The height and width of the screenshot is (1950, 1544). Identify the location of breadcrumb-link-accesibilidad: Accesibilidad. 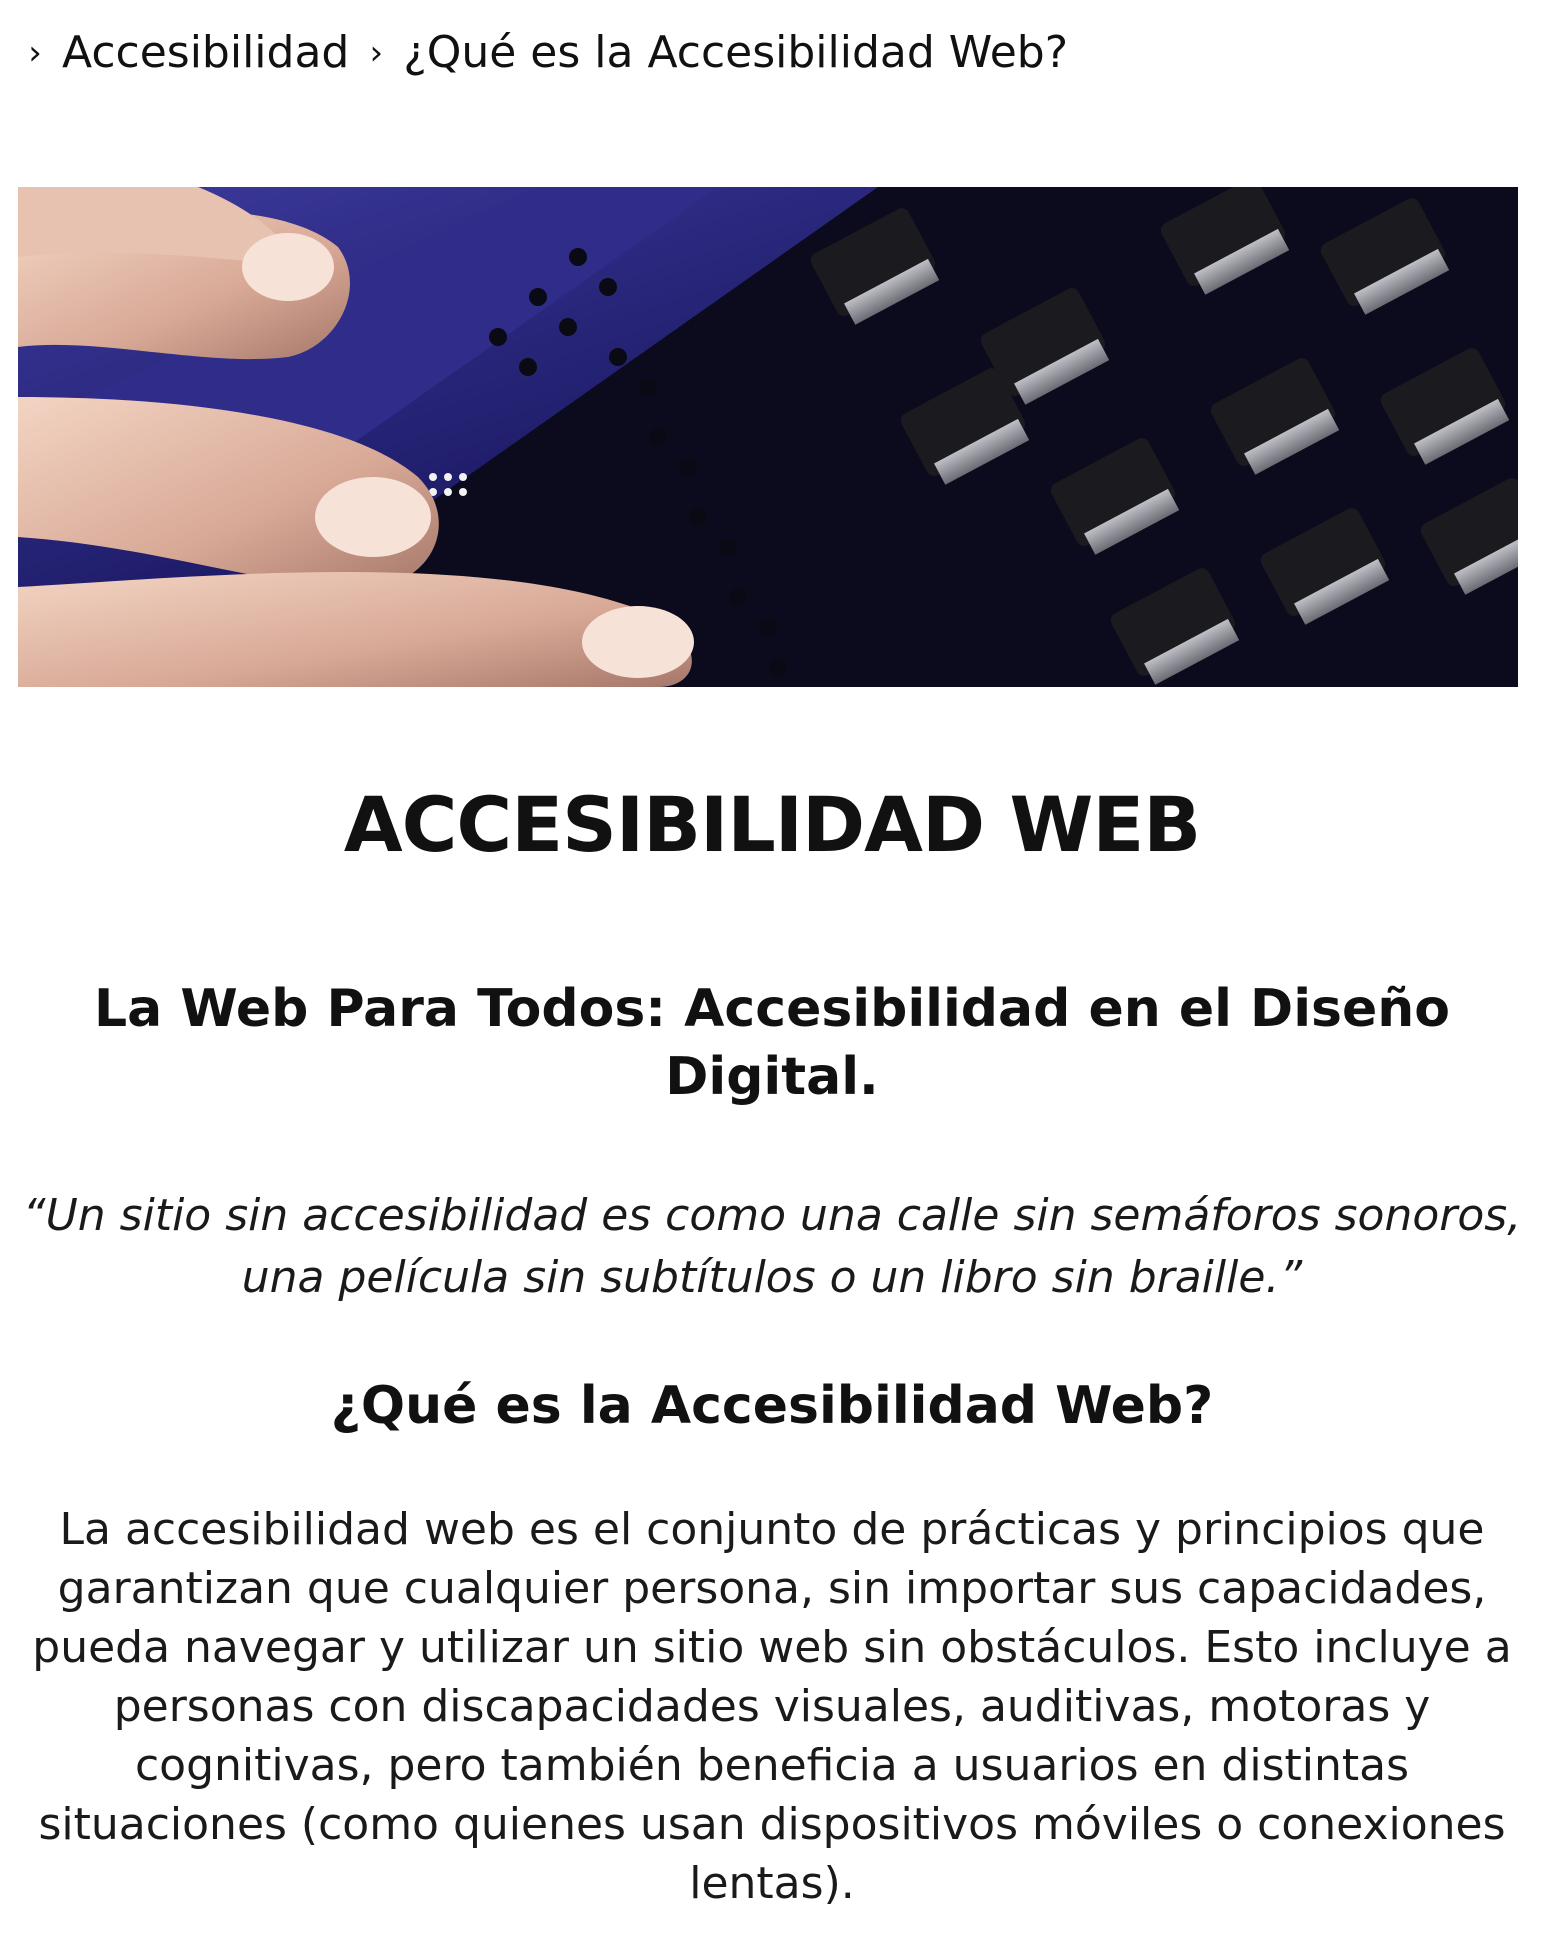
(205, 53).